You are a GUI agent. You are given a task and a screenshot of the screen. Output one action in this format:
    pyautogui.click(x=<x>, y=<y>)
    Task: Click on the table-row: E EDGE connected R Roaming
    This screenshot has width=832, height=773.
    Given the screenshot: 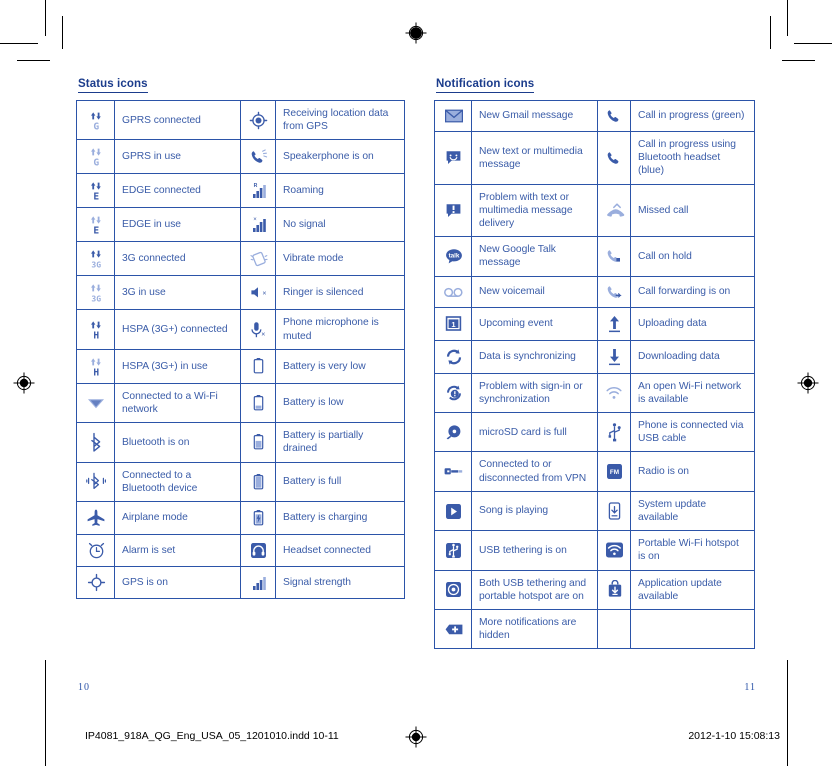 What is the action you would take?
    pyautogui.click(x=240, y=191)
    